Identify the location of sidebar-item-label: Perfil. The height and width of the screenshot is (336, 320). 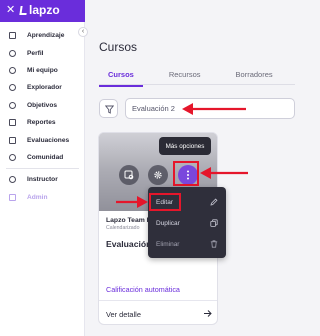
(35, 53).